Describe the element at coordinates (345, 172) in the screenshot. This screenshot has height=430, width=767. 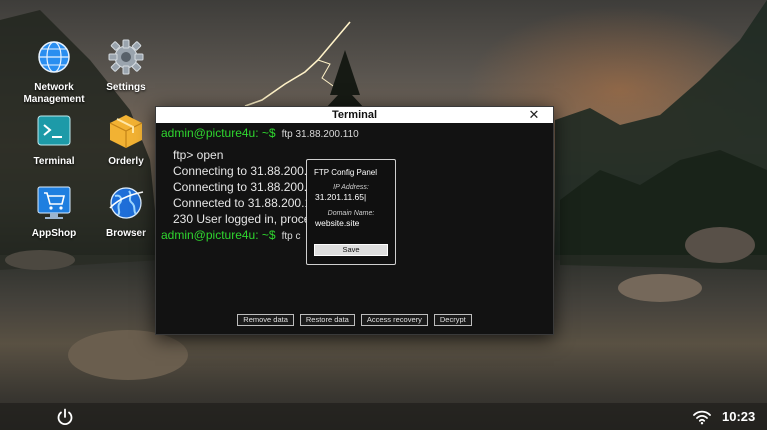
I see `ftp-panel-title: FTP Config Panel` at that location.